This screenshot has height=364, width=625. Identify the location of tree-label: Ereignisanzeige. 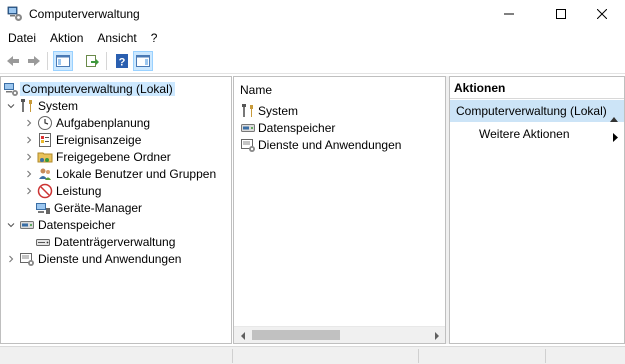
(99, 139).